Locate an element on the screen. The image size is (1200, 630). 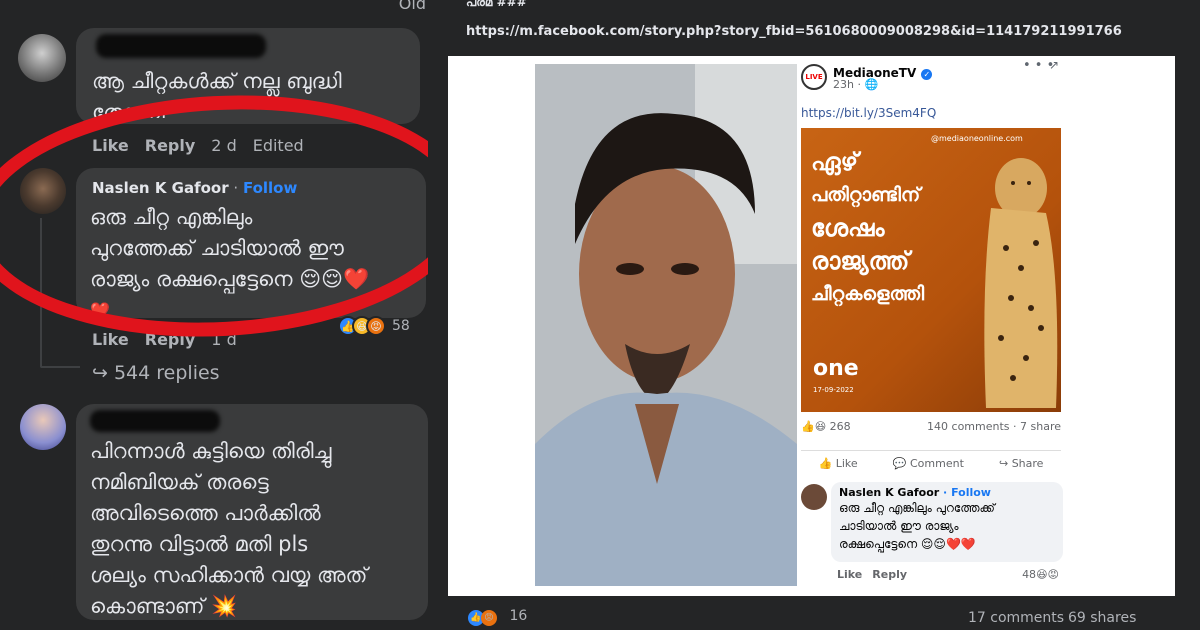
page-logo-icon: LIVE is located at coordinates (814, 77).